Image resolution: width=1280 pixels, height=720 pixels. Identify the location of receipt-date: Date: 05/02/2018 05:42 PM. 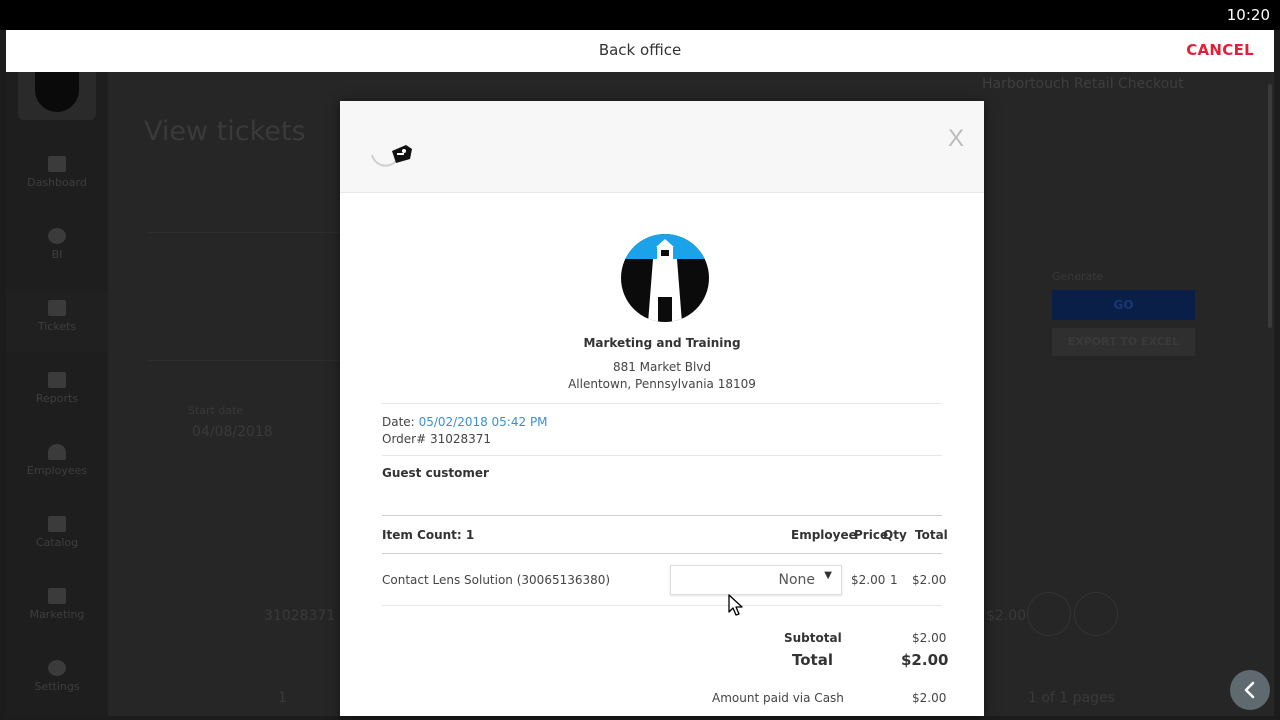
(465, 422).